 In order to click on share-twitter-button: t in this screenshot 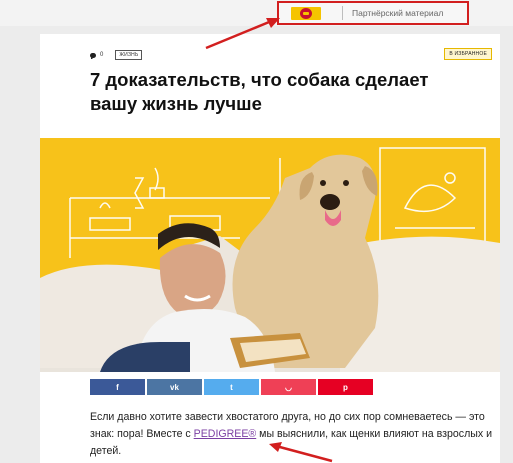, I will do `click(231, 387)`.